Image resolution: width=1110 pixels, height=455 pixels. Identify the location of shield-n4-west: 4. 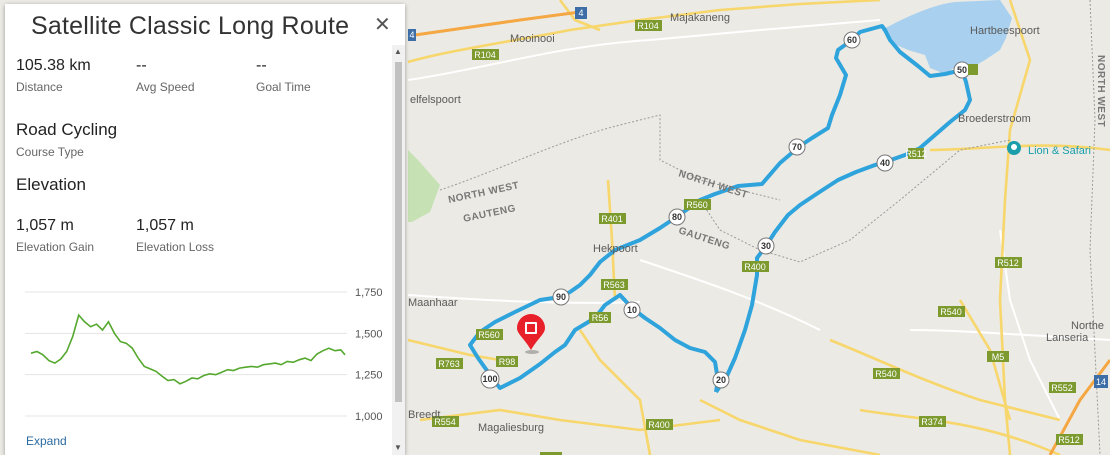
(412, 35).